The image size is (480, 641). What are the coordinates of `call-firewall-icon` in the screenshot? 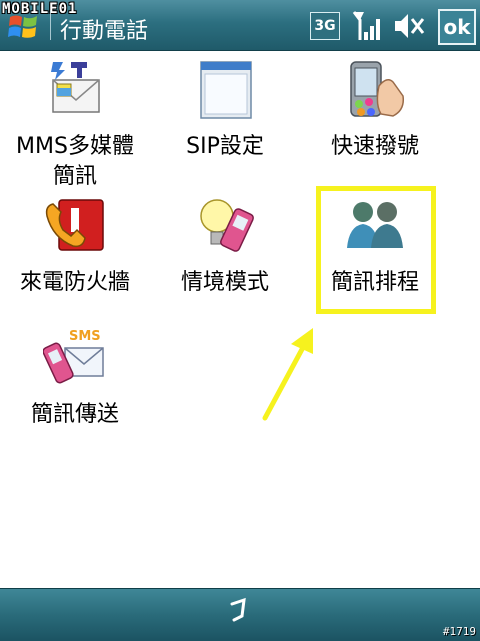 It's located at (74, 225).